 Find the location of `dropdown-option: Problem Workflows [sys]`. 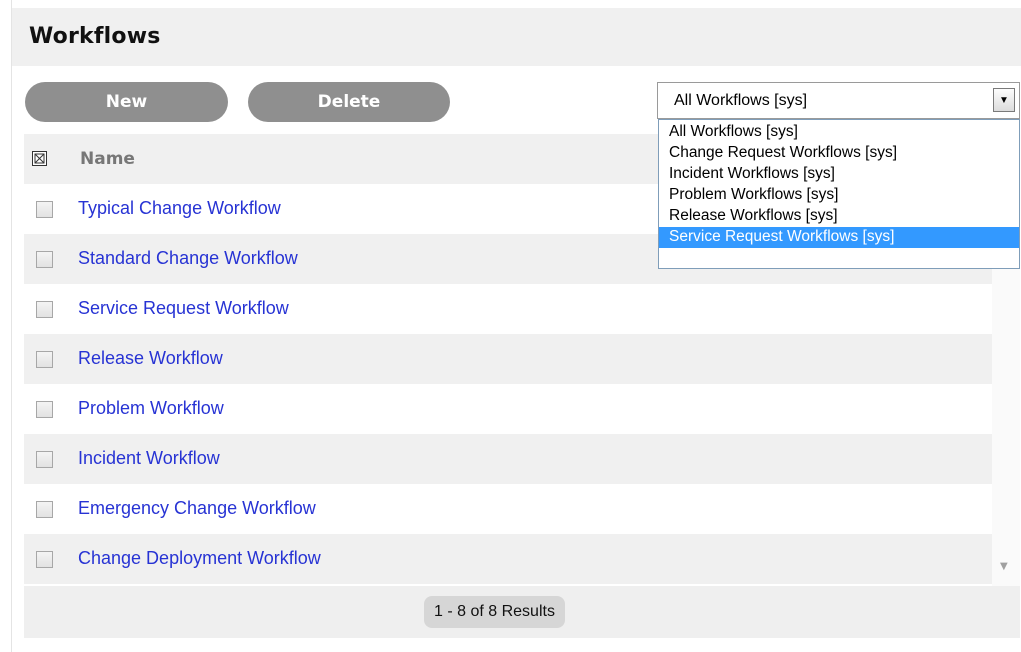

dropdown-option: Problem Workflows [sys] is located at coordinates (839, 195).